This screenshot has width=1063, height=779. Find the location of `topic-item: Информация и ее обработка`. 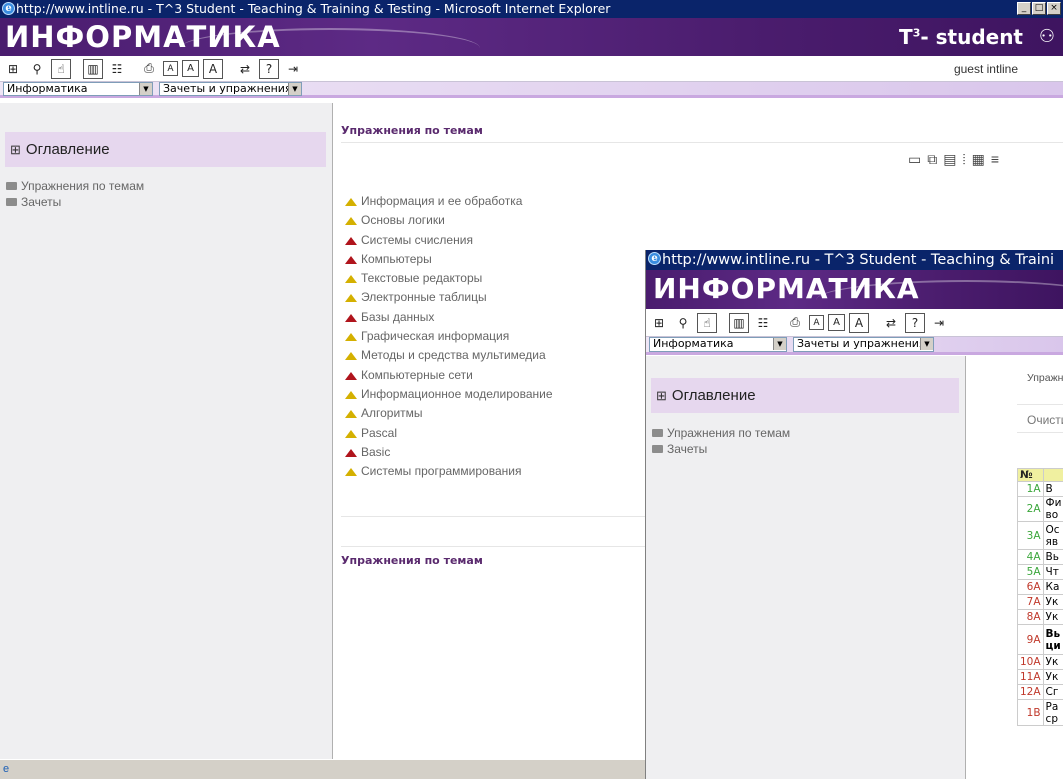

topic-item: Информация и ее обработка is located at coordinates (449, 201).